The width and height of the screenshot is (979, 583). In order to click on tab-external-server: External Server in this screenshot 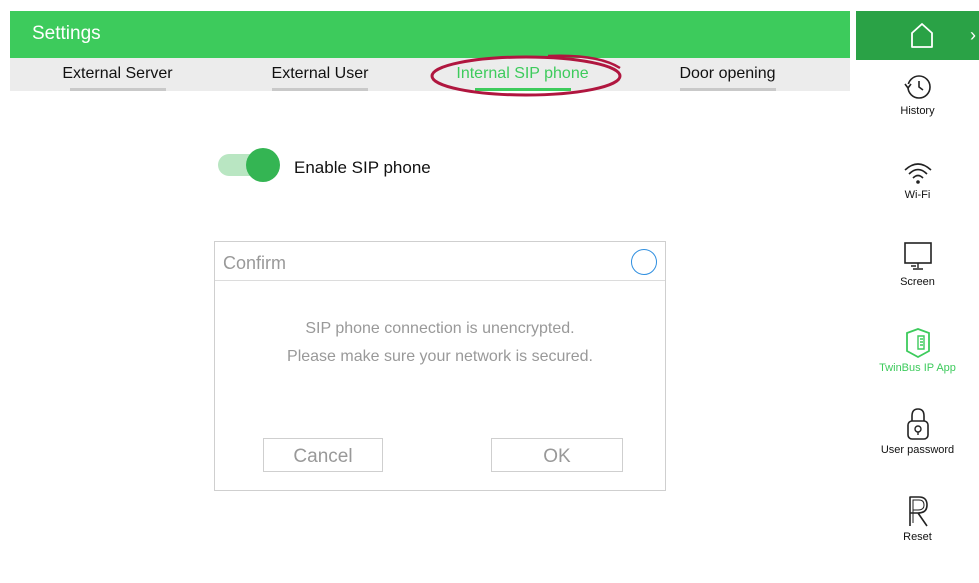, I will do `click(117, 74)`.